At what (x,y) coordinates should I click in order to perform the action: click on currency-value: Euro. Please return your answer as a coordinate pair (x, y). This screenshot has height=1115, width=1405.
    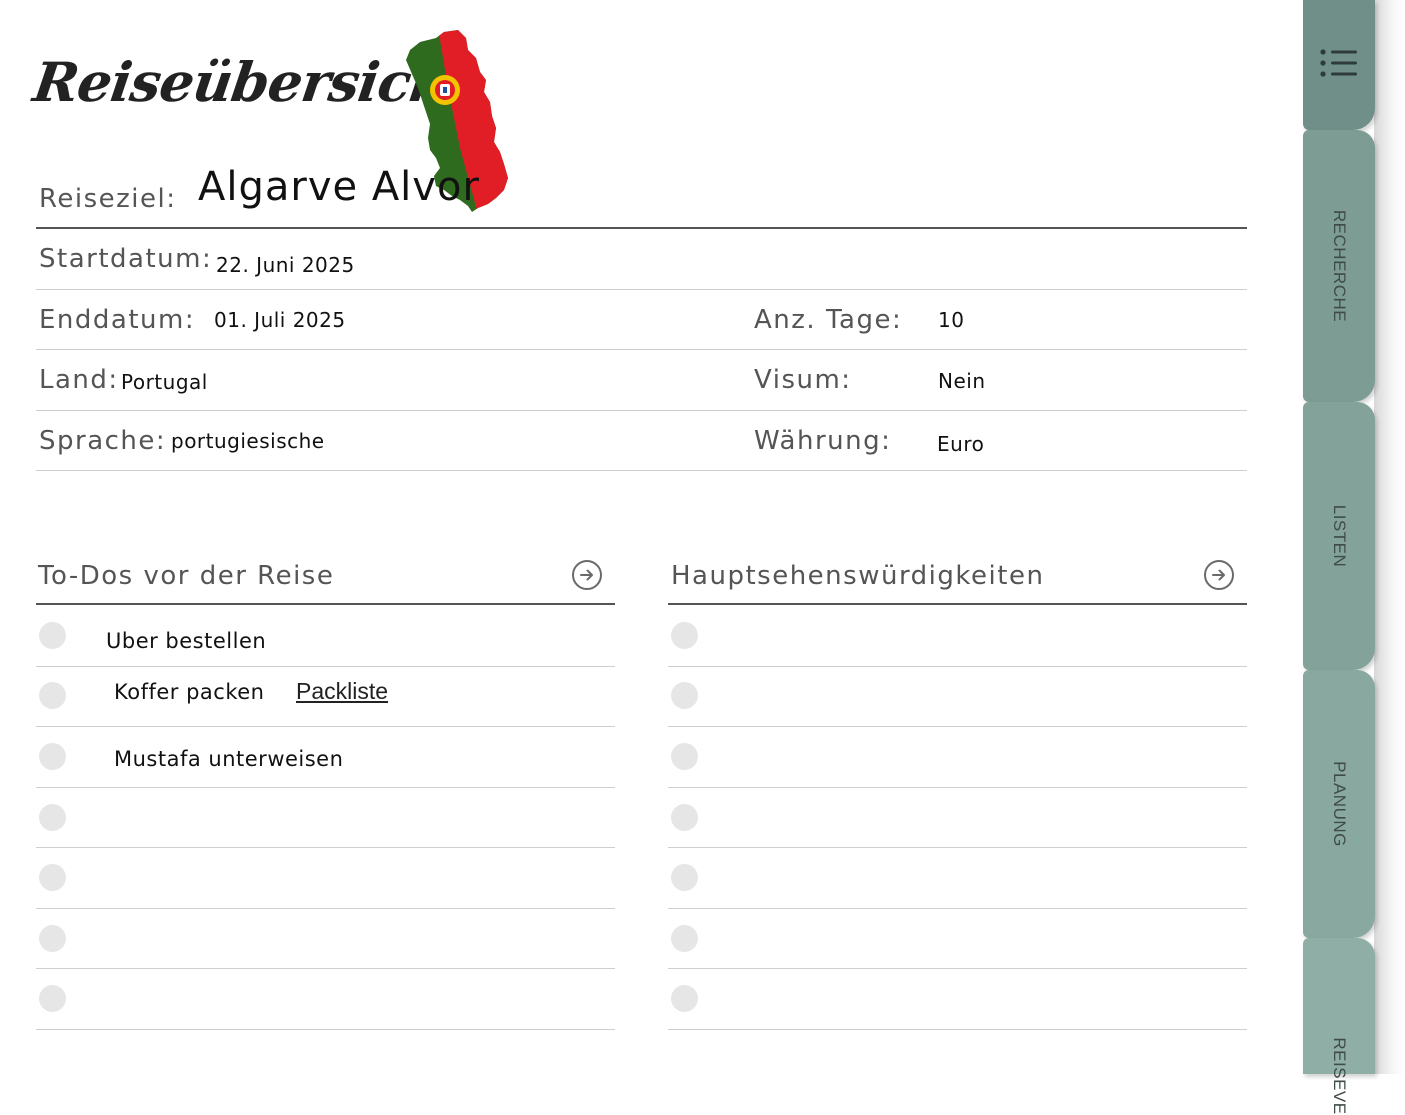
    Looking at the image, I should click on (960, 444).